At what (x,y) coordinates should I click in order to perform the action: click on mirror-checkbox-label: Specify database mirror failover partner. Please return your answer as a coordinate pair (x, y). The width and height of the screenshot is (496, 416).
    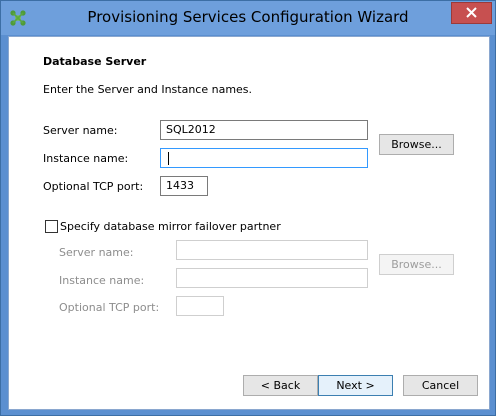
    Looking at the image, I should click on (170, 226).